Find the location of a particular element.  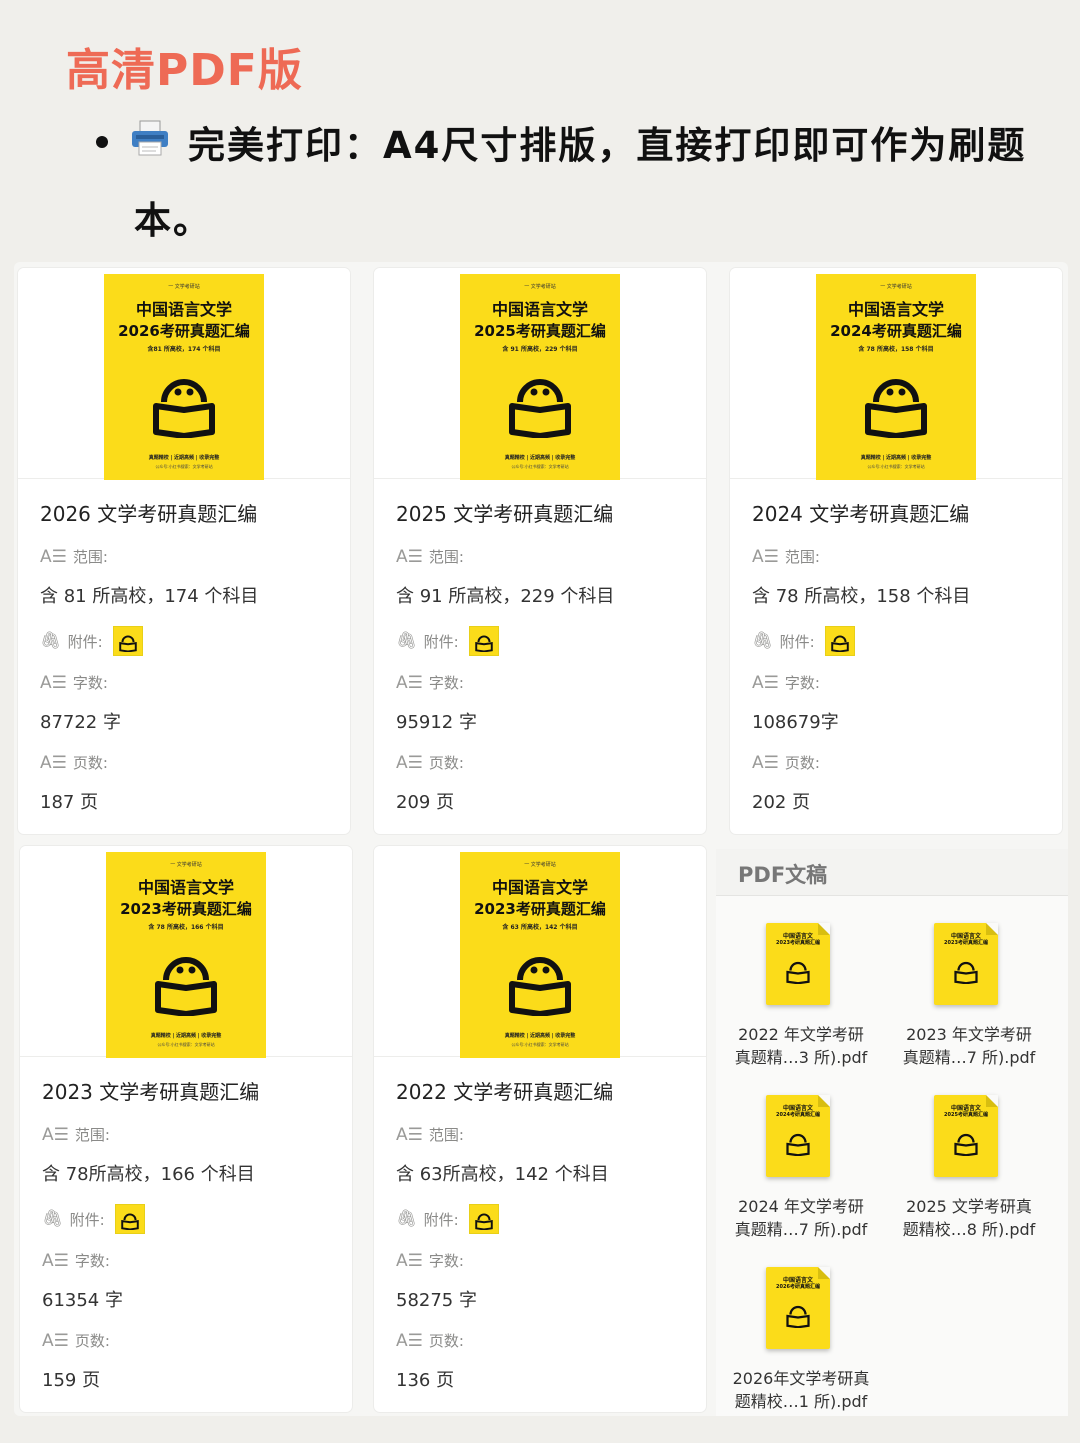

bullet-dot is located at coordinates (102, 142).